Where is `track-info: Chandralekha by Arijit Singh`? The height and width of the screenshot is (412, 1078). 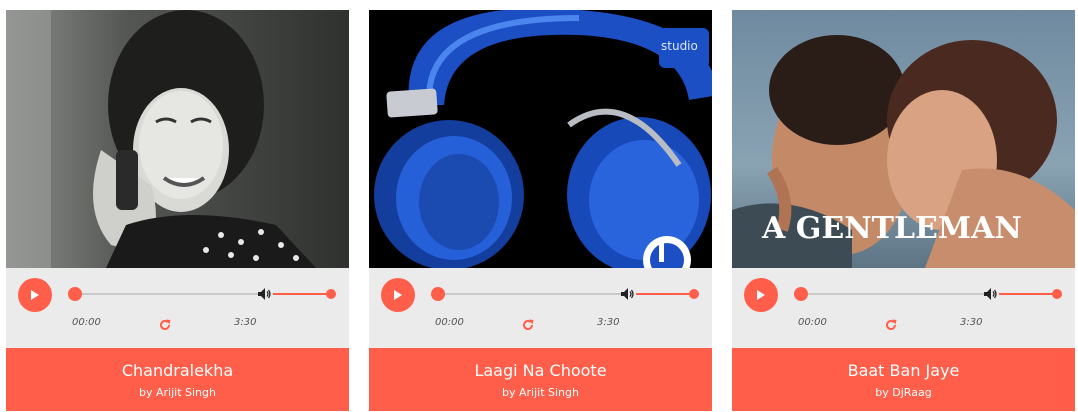 track-info: Chandralekha by Arijit Singh is located at coordinates (177, 379).